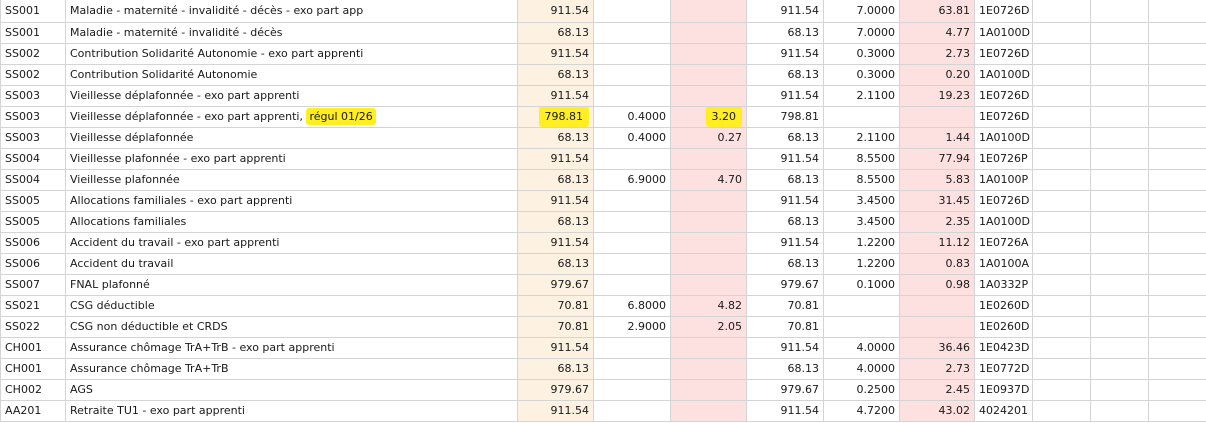 This screenshot has height=423, width=1206. I want to click on cell-label: Contribution Solidarité Autonomie, so click(291, 74).